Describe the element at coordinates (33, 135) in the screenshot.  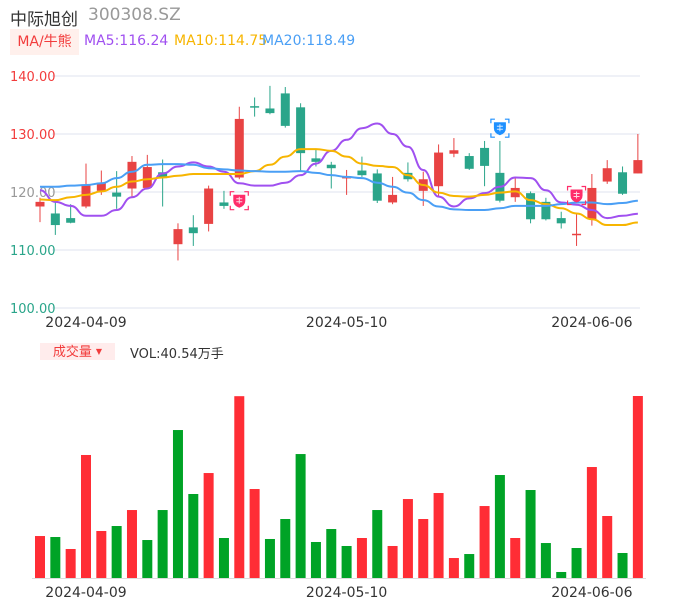
I see `y-tick-label: 130.00` at that location.